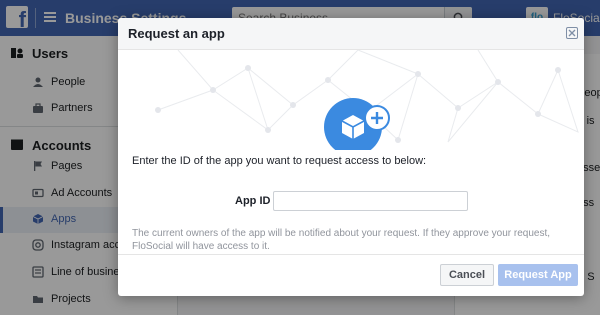 The height and width of the screenshot is (315, 600). I want to click on dialog-header: Request an app, so click(351, 34).